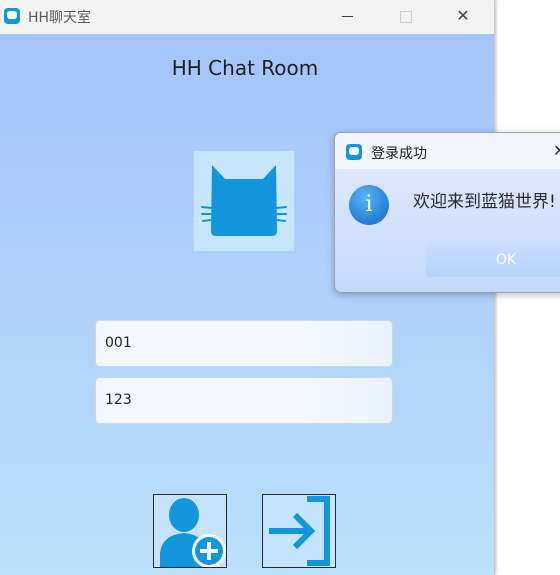 Image resolution: width=560 pixels, height=575 pixels. I want to click on minimize-button, so click(347, 17).